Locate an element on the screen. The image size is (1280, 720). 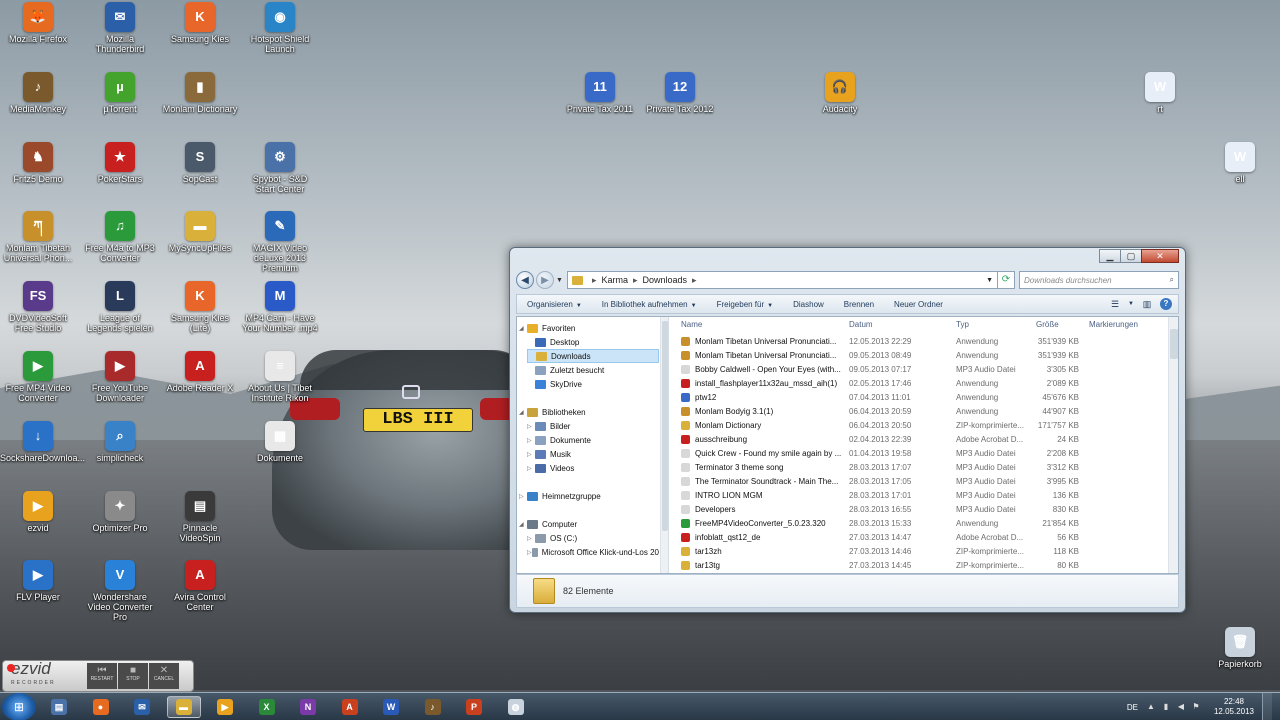
command-brennen: Brennen is located at coordinates (859, 304).